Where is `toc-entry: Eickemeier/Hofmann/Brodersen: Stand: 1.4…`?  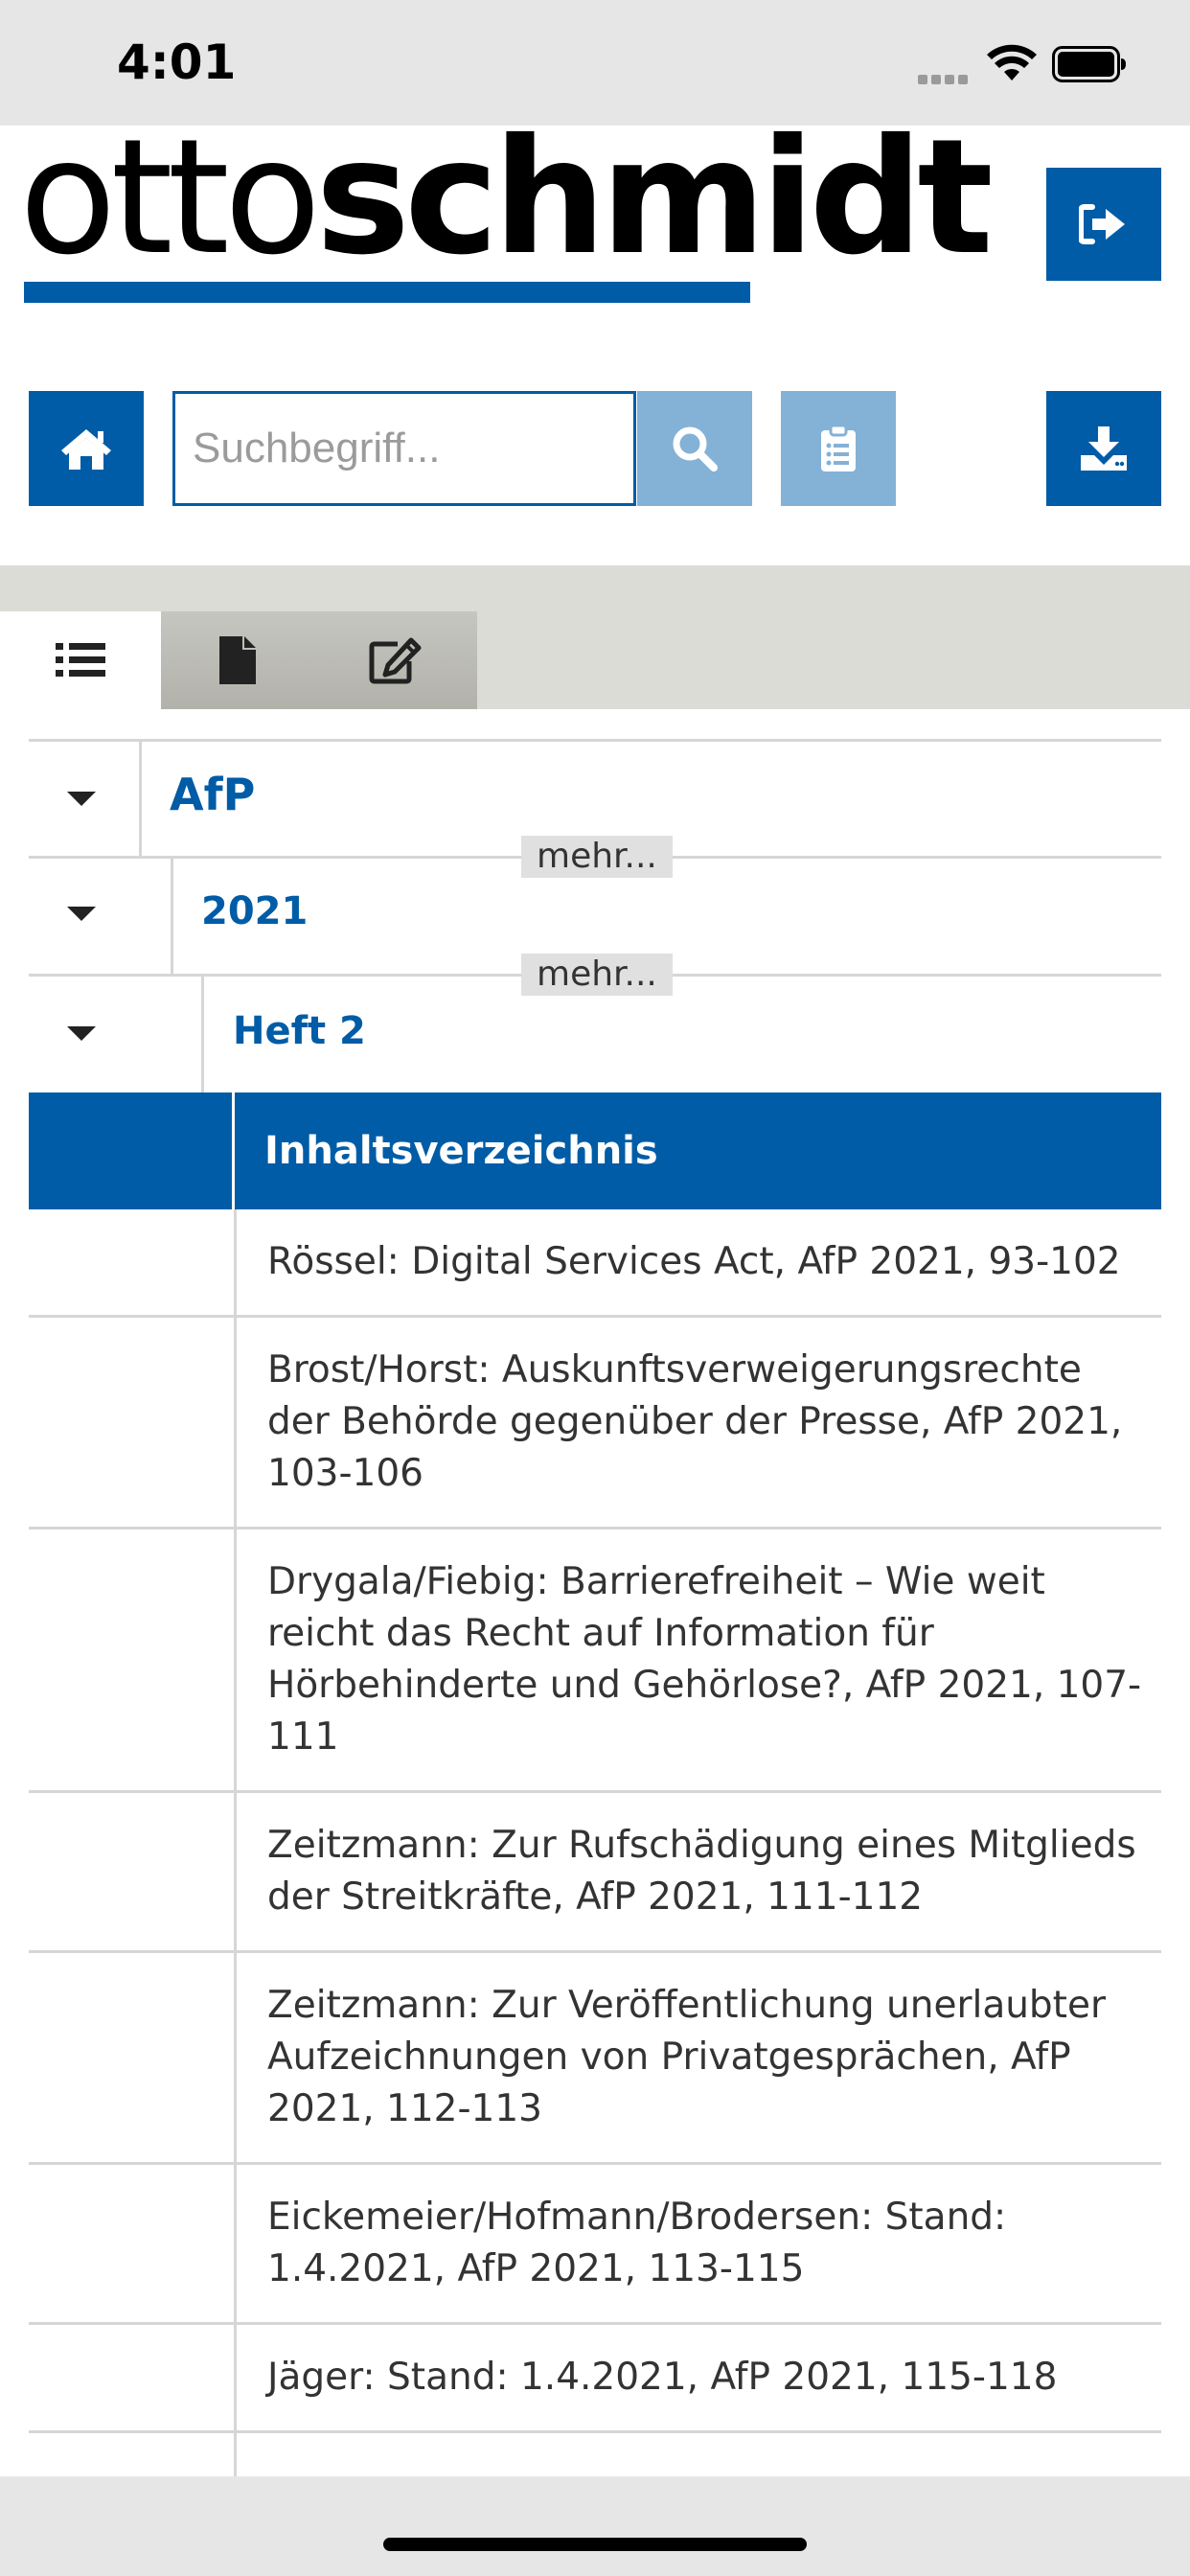 toc-entry: Eickemeier/Hofmann/Brodersen: Stand: 1.4… is located at coordinates (595, 2245).